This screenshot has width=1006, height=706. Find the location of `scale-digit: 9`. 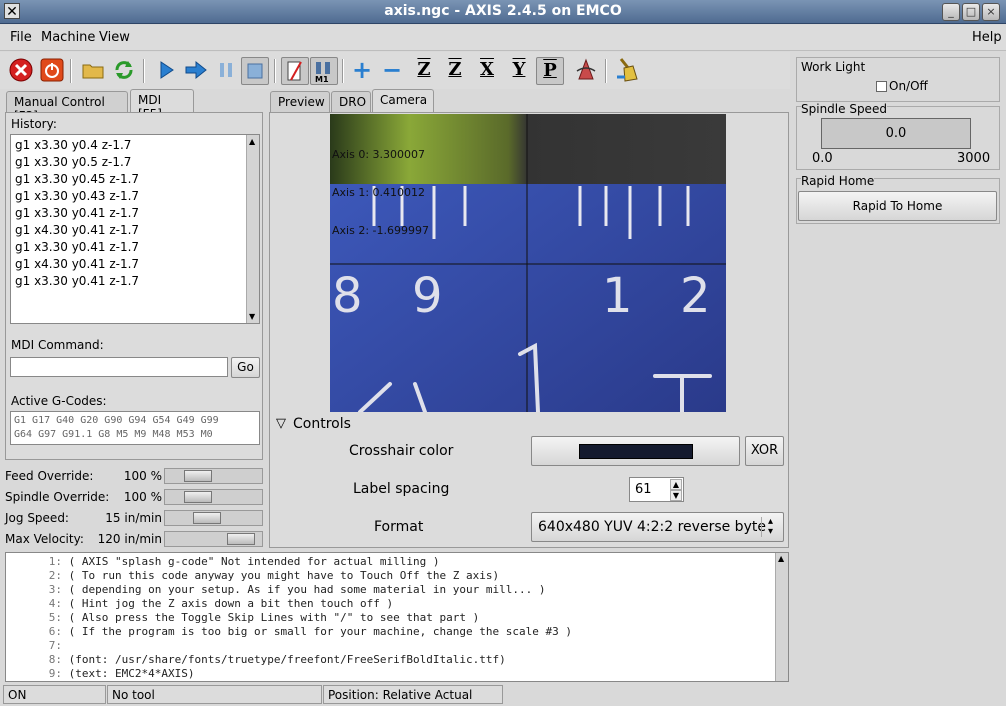

scale-digit: 9 is located at coordinates (427, 296).